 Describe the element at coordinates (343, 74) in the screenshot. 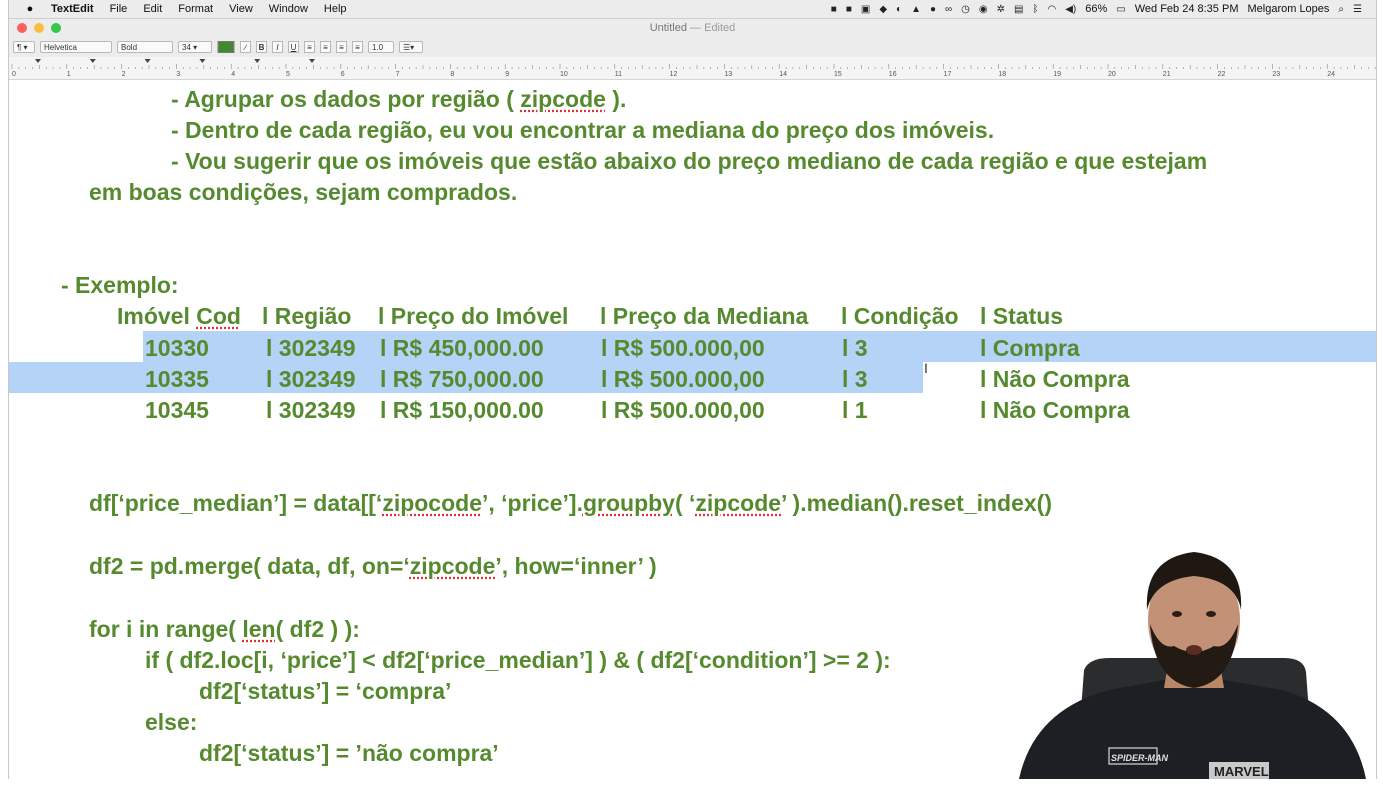

I see `ruler-number: 6` at that location.